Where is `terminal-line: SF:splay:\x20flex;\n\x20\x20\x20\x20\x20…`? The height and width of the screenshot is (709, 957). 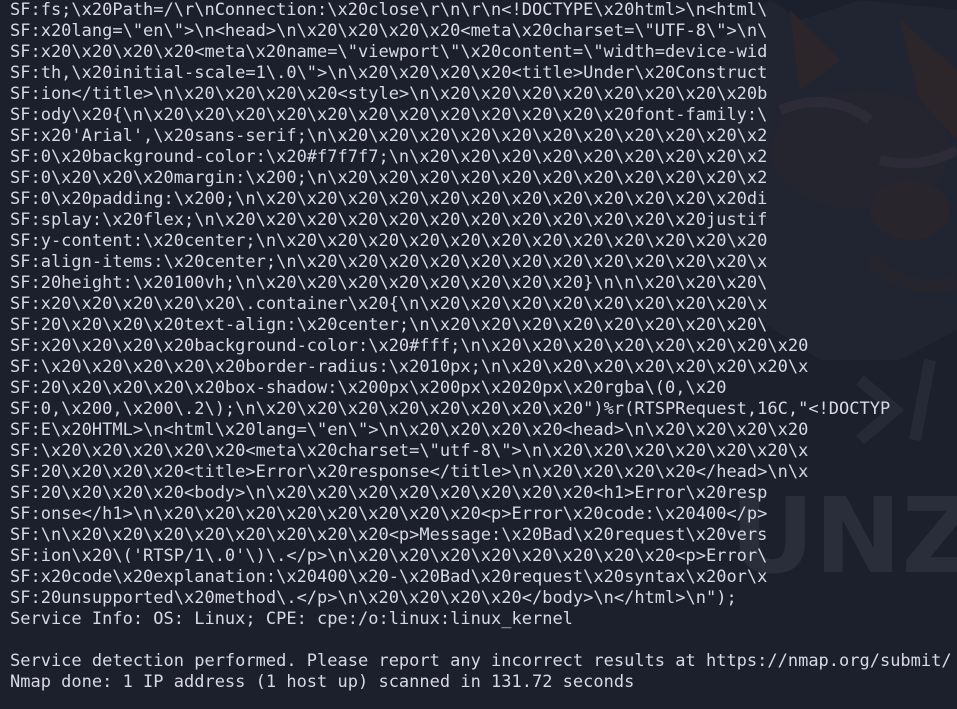 terminal-line: SF:splay:\x20flex;\n\x20\x20\x20\x20\x20… is located at coordinates (389, 220).